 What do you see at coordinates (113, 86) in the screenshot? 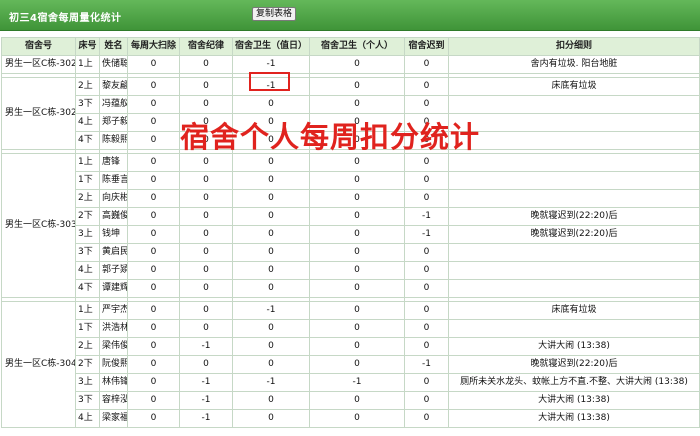
I see `student-name: 黎友翩` at bounding box center [113, 86].